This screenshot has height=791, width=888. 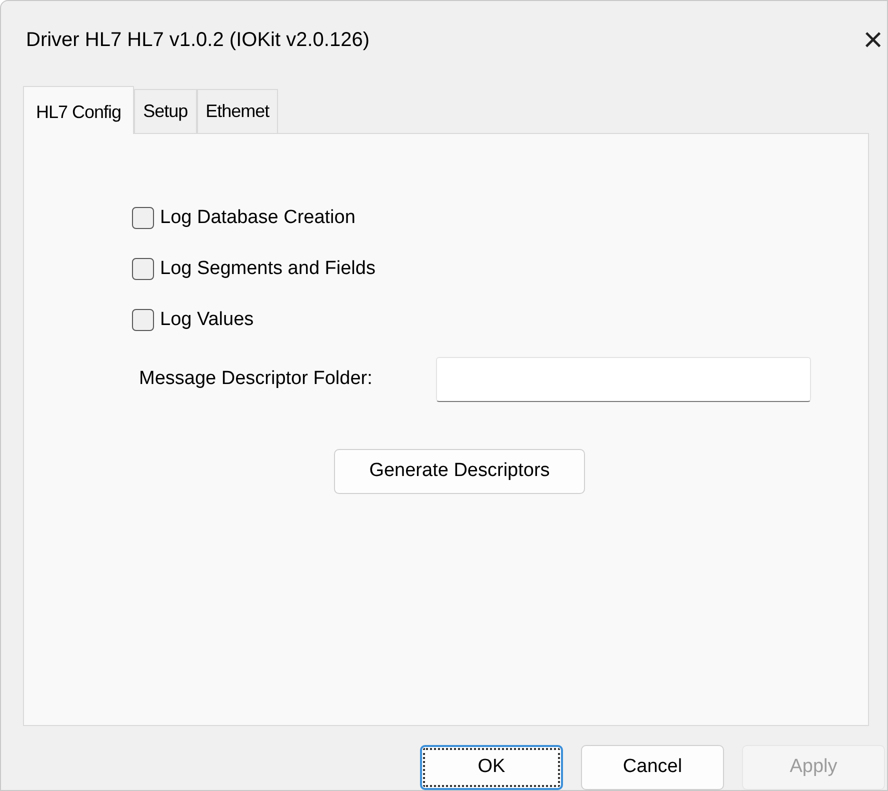 I want to click on dialog-button: Cancel, so click(x=652, y=767).